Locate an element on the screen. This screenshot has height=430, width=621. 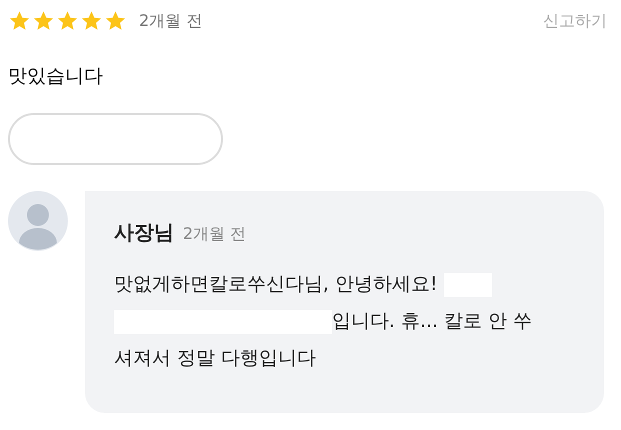
report-link: 신고하기 is located at coordinates (575, 21).